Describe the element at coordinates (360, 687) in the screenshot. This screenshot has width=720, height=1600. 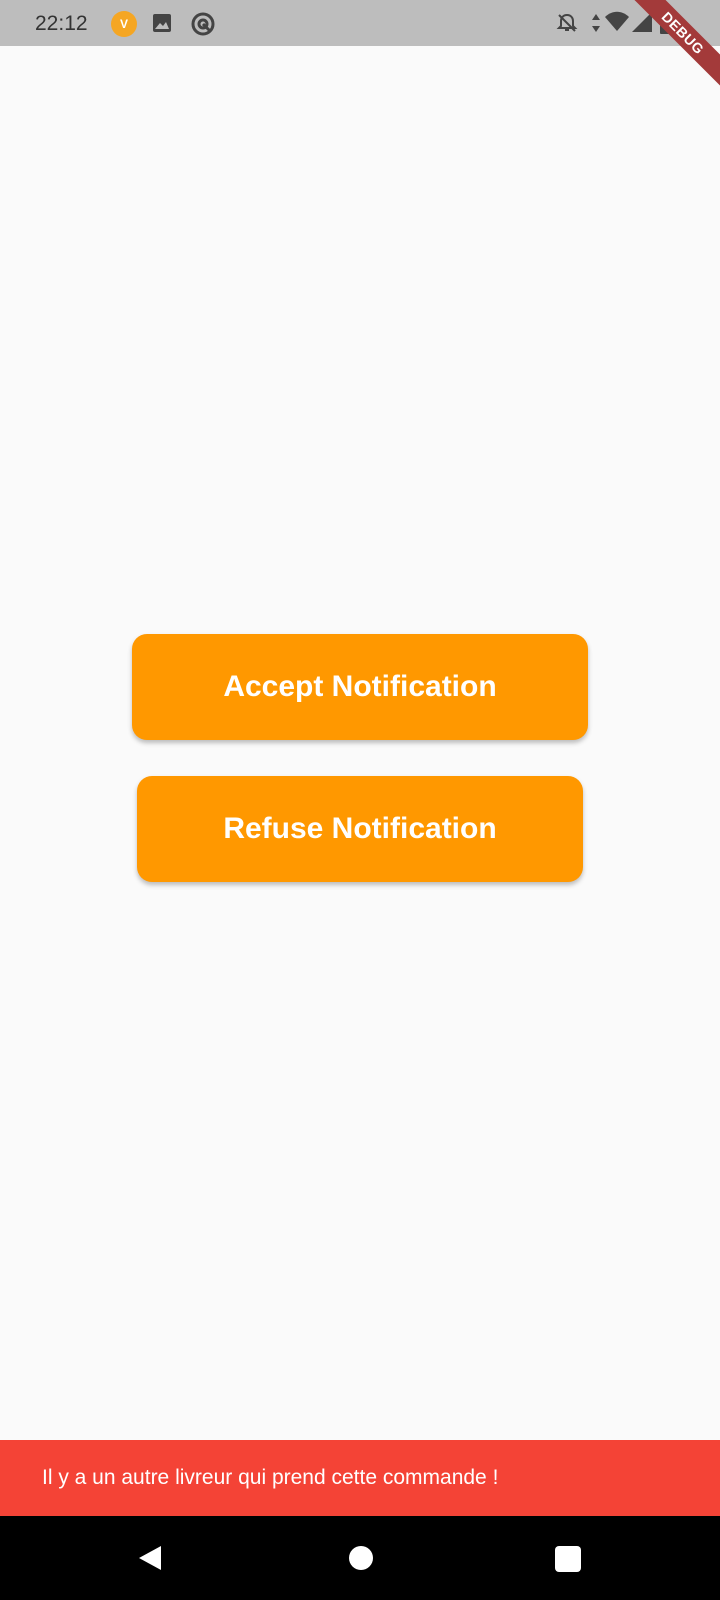
I see `accept-notification-button: Accept Notification` at that location.